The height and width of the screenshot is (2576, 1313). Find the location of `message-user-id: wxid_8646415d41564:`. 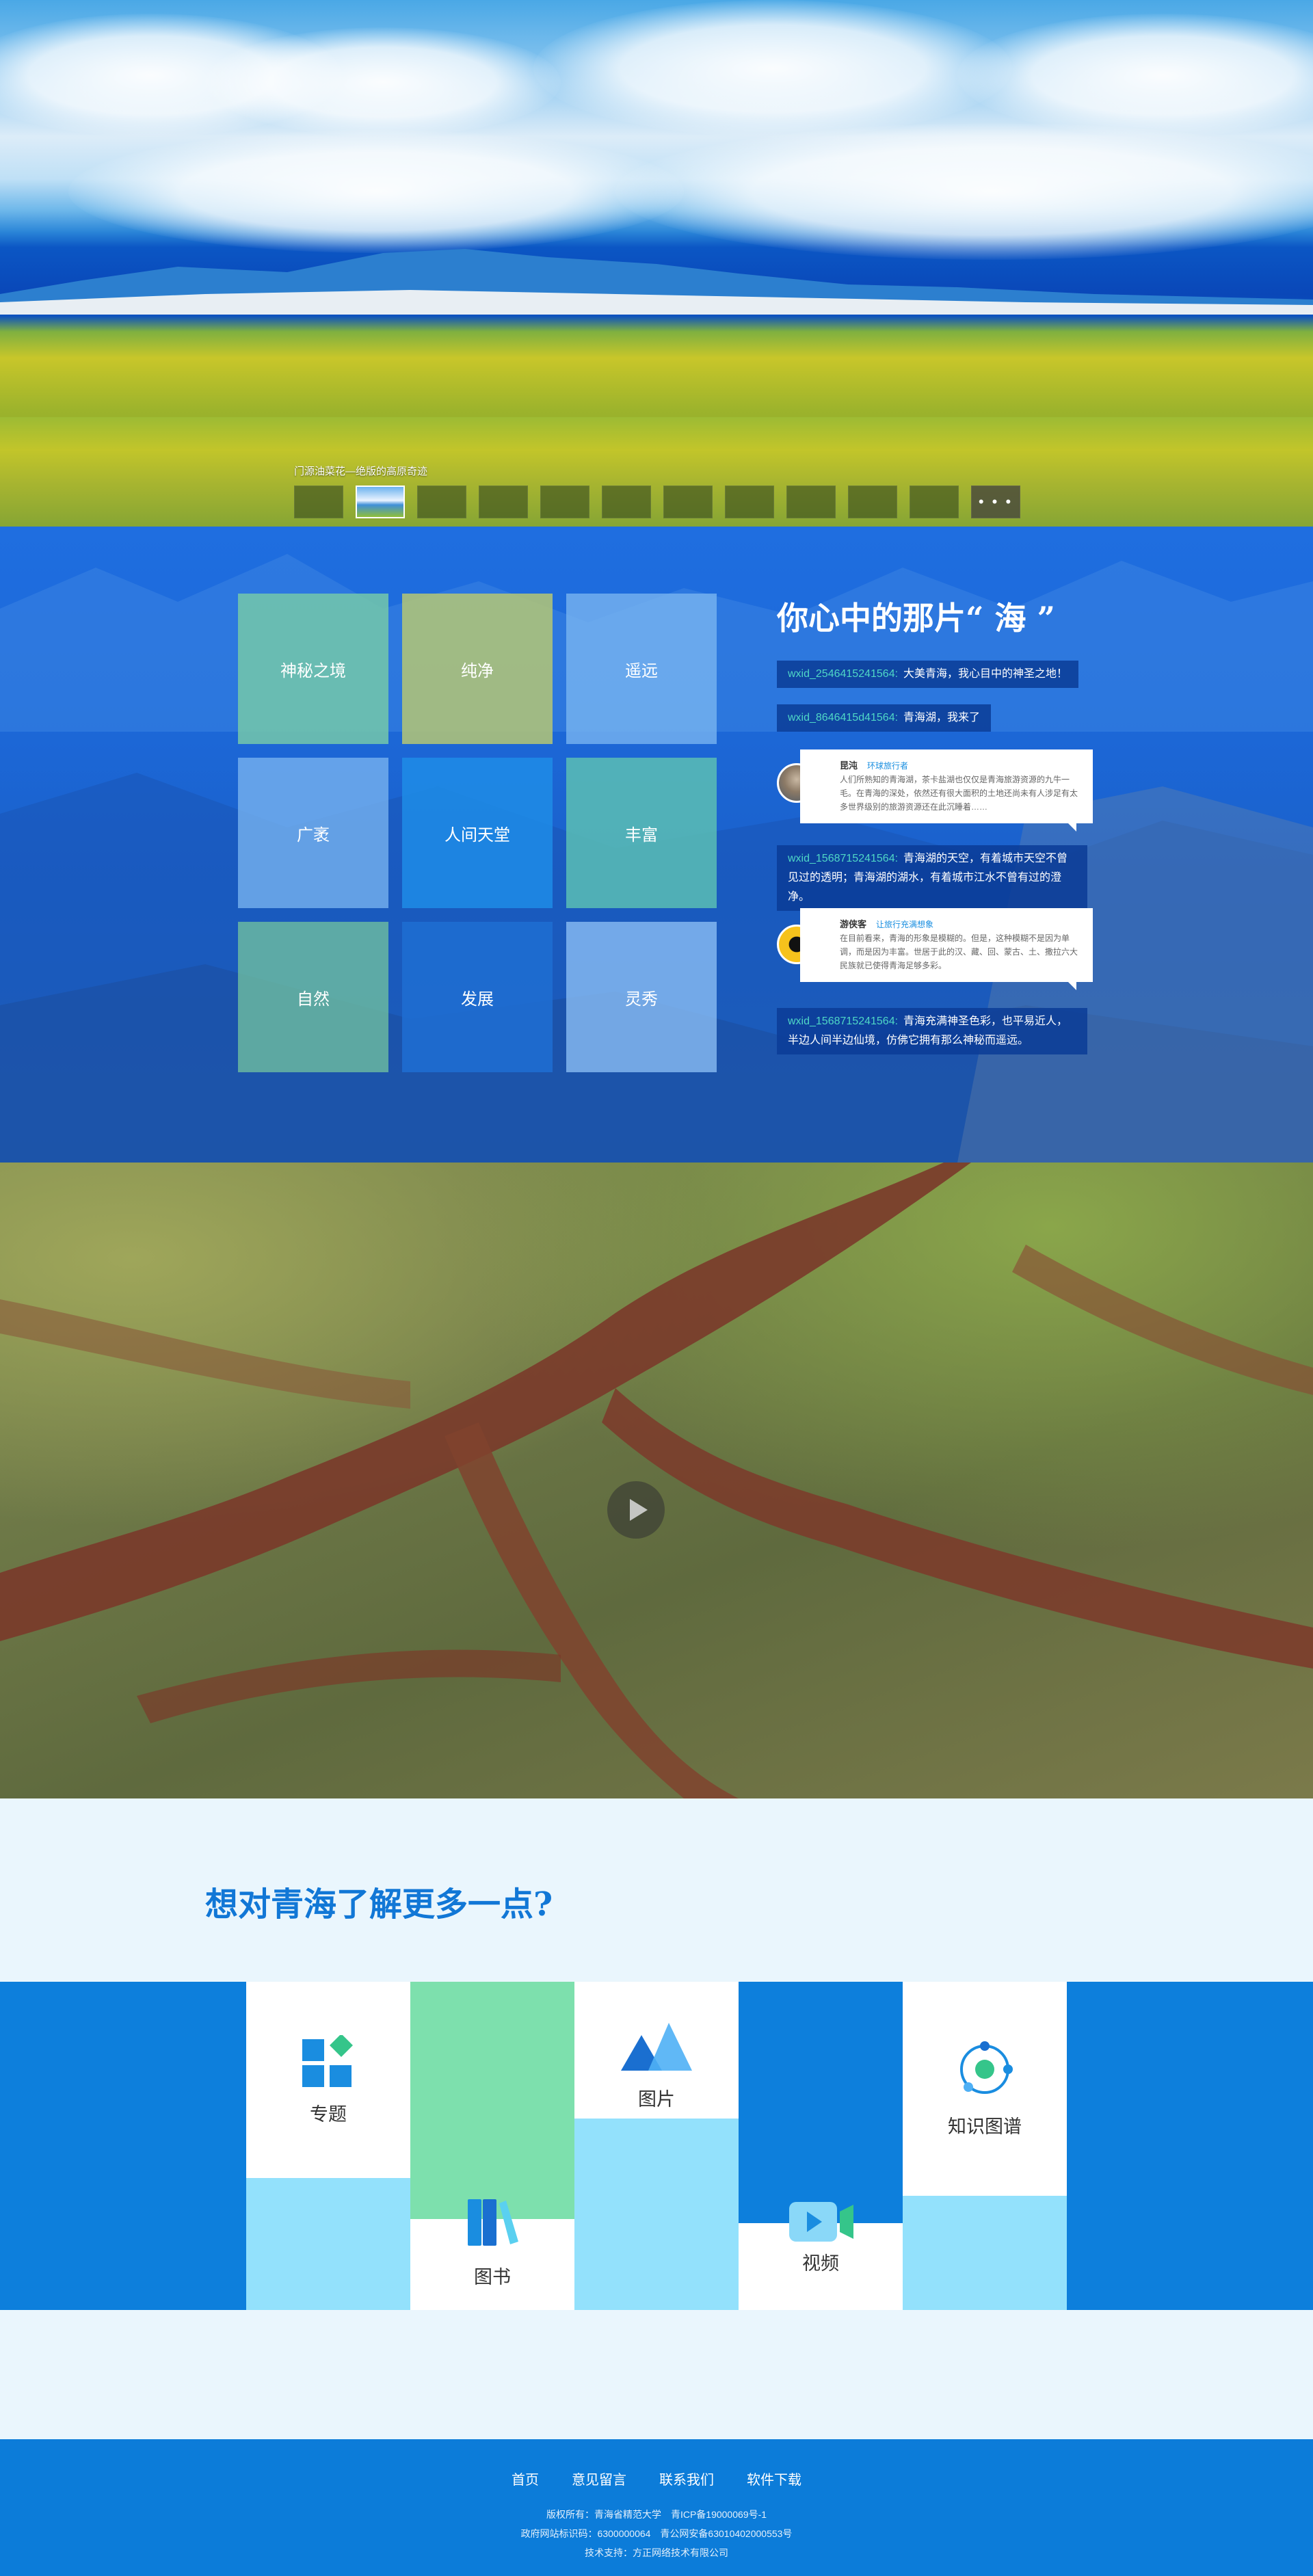

message-user-id: wxid_8646415d41564: is located at coordinates (844, 717).